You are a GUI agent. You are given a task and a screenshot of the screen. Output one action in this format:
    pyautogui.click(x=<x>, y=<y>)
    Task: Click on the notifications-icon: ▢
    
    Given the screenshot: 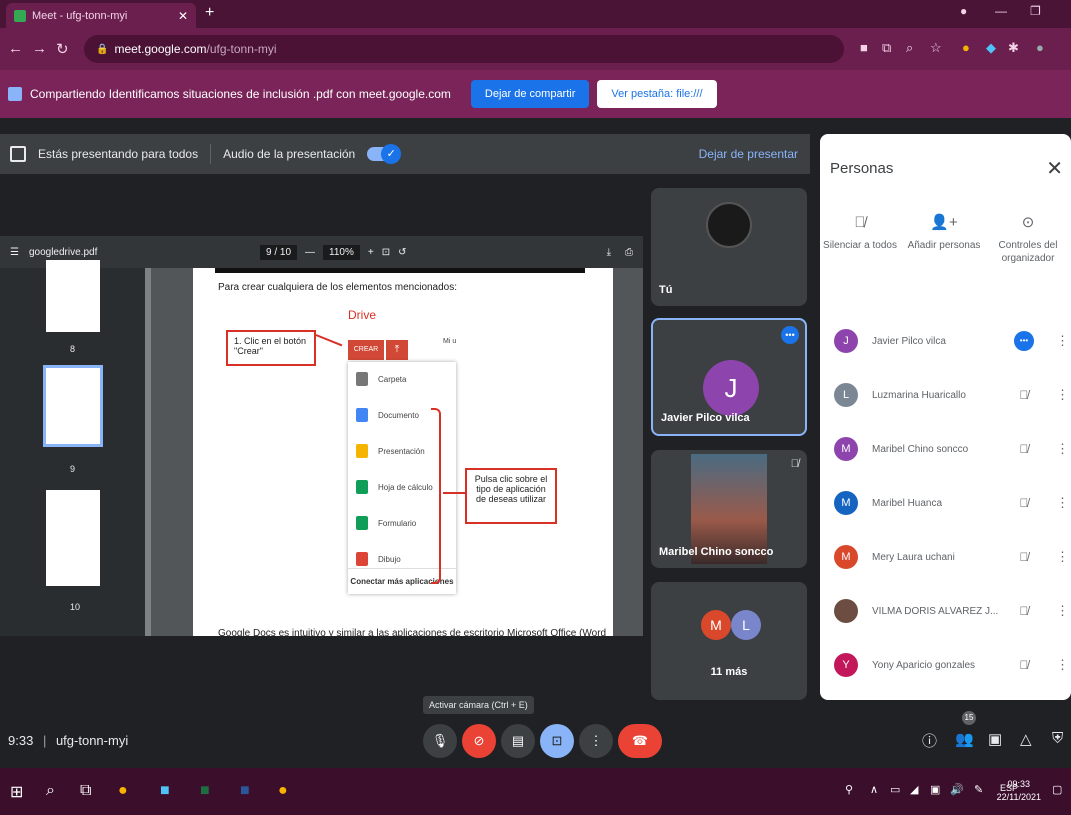 What is the action you would take?
    pyautogui.click(x=1057, y=789)
    